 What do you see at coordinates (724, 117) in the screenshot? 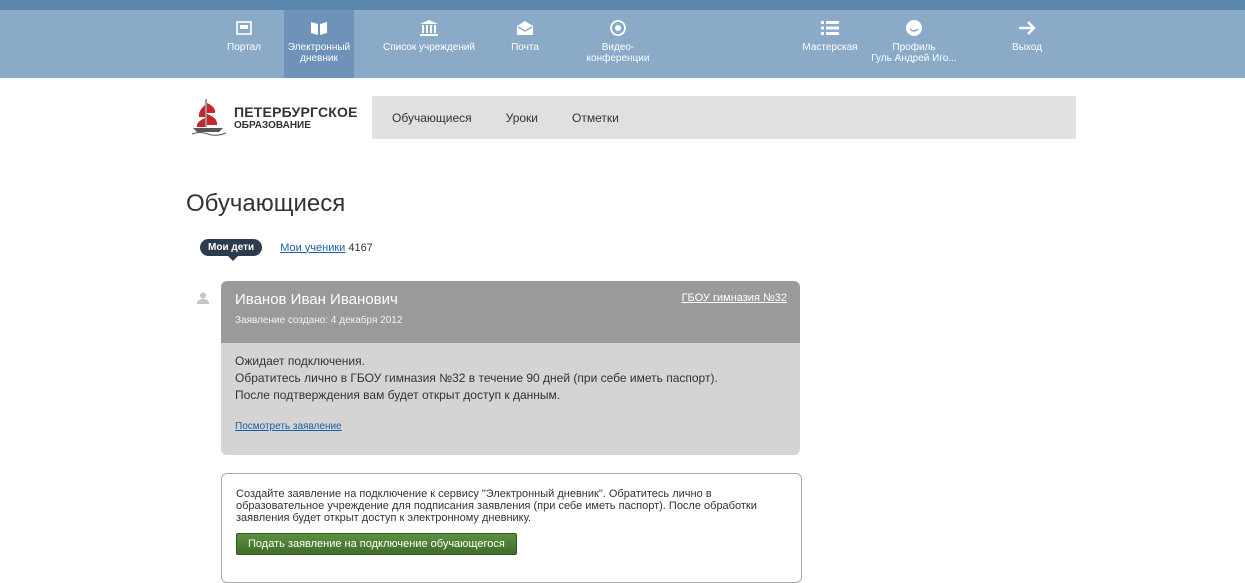
I see `section-navigation: Обучающиеся Уроки Отметки` at bounding box center [724, 117].